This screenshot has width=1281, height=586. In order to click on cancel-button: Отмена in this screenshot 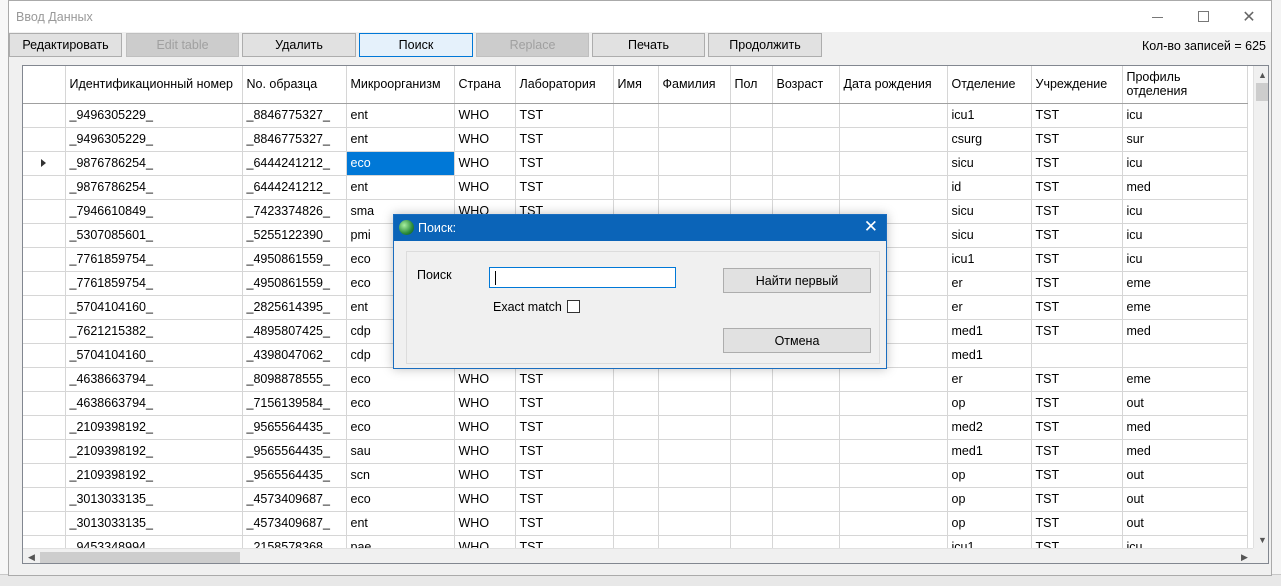, I will do `click(797, 340)`.